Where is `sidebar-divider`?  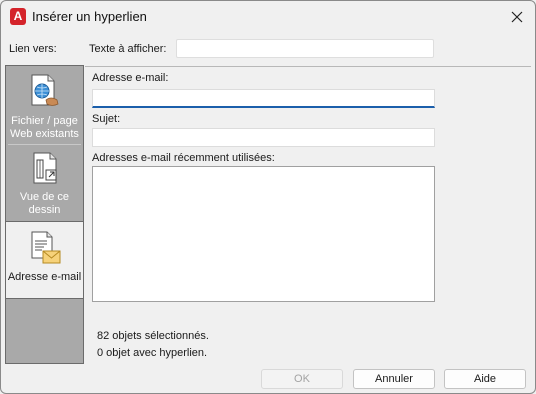
sidebar-divider is located at coordinates (44, 144).